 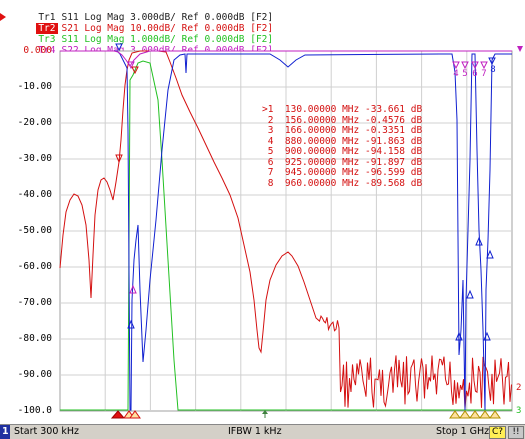 I want to click on top-marker-number: 6, so click(x=474, y=74).